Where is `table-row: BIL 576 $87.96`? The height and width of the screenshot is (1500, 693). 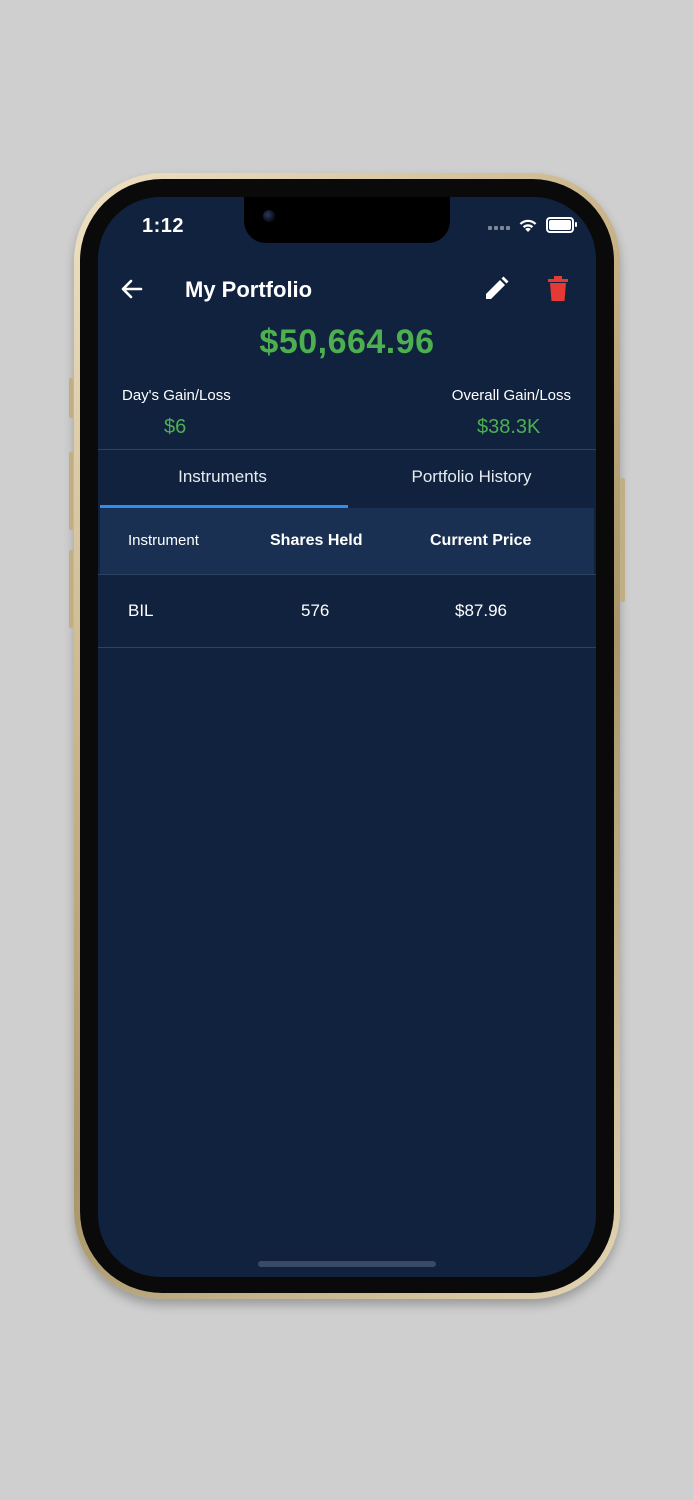 table-row: BIL 576 $87.96 is located at coordinates (347, 610).